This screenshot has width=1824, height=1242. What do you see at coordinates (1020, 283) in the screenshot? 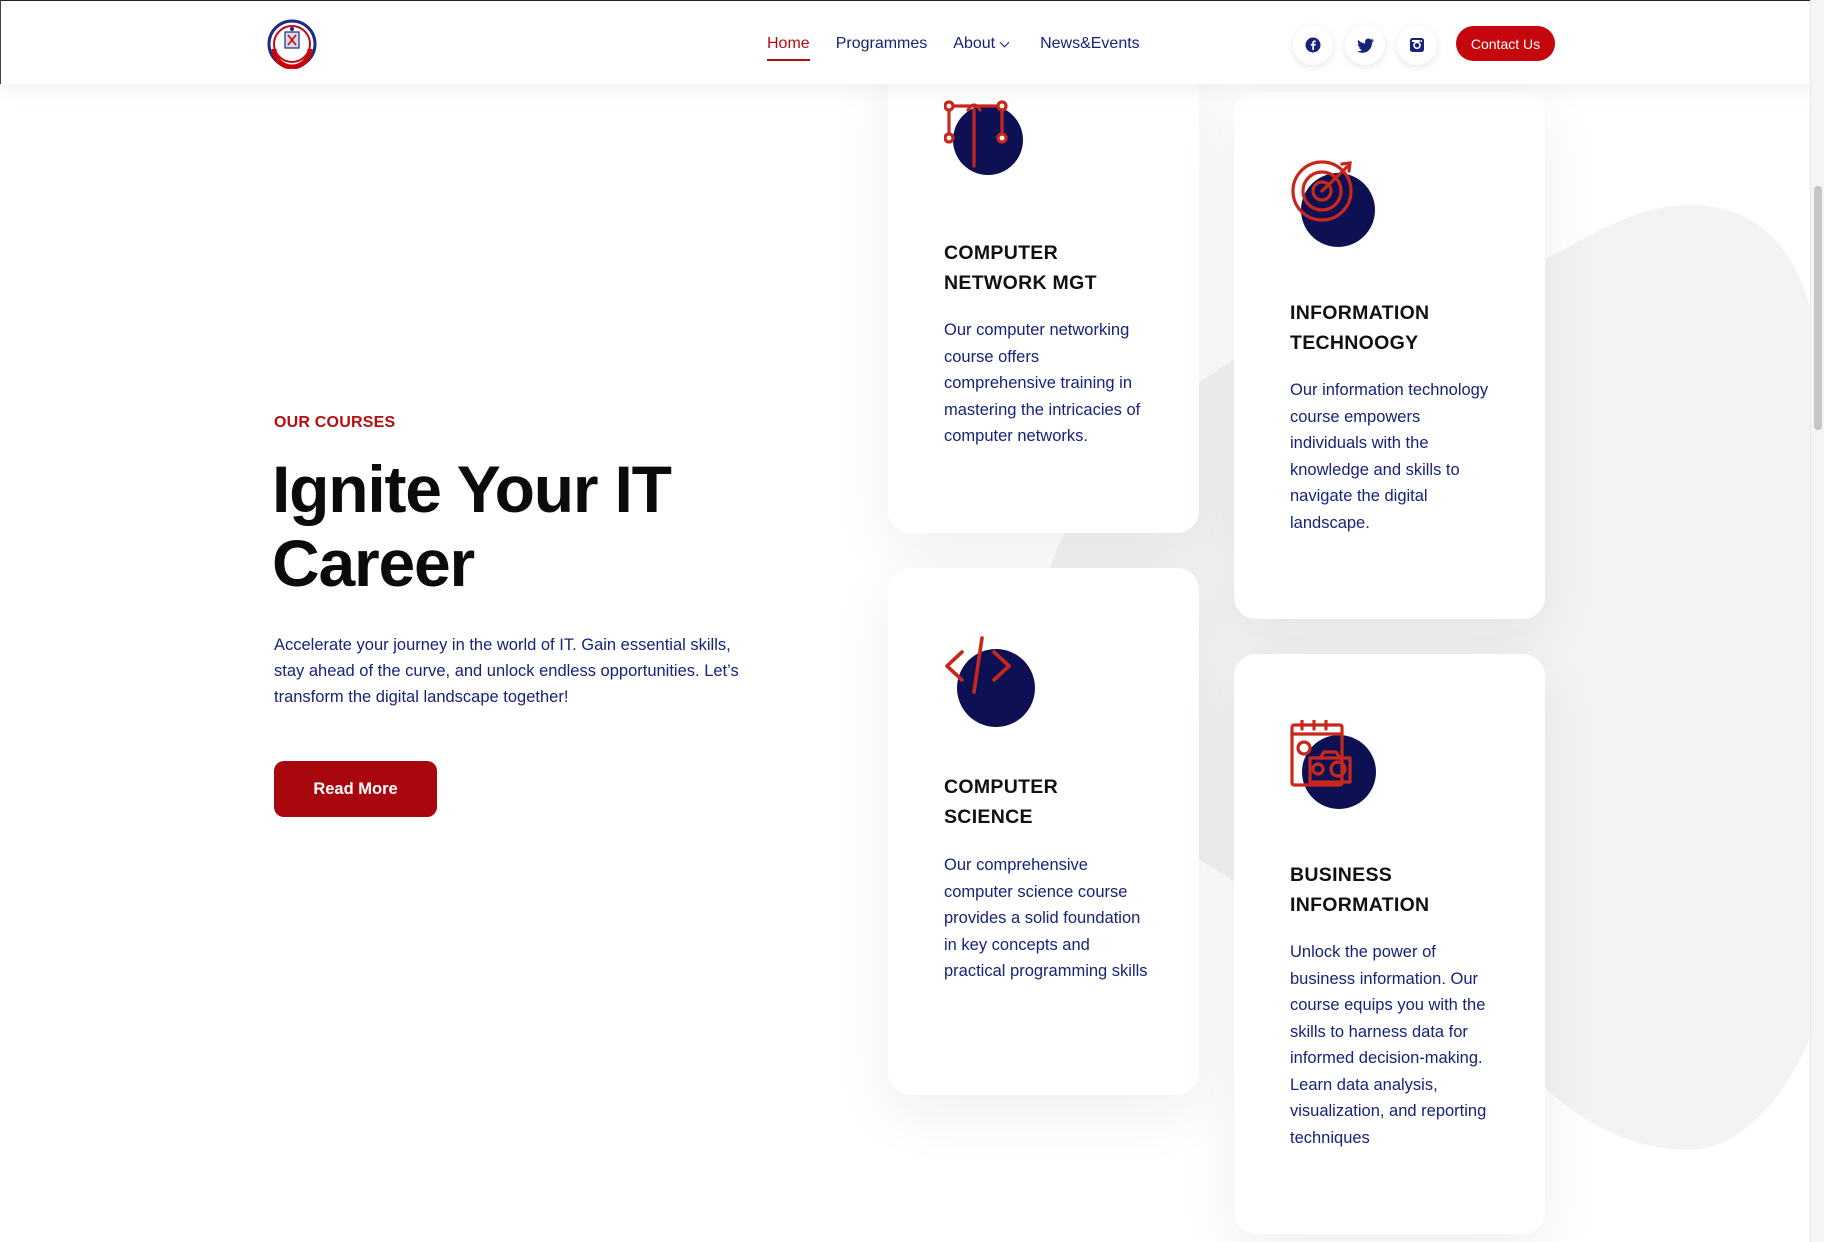
I see `course-title-line-2: NETWORK MGT` at bounding box center [1020, 283].